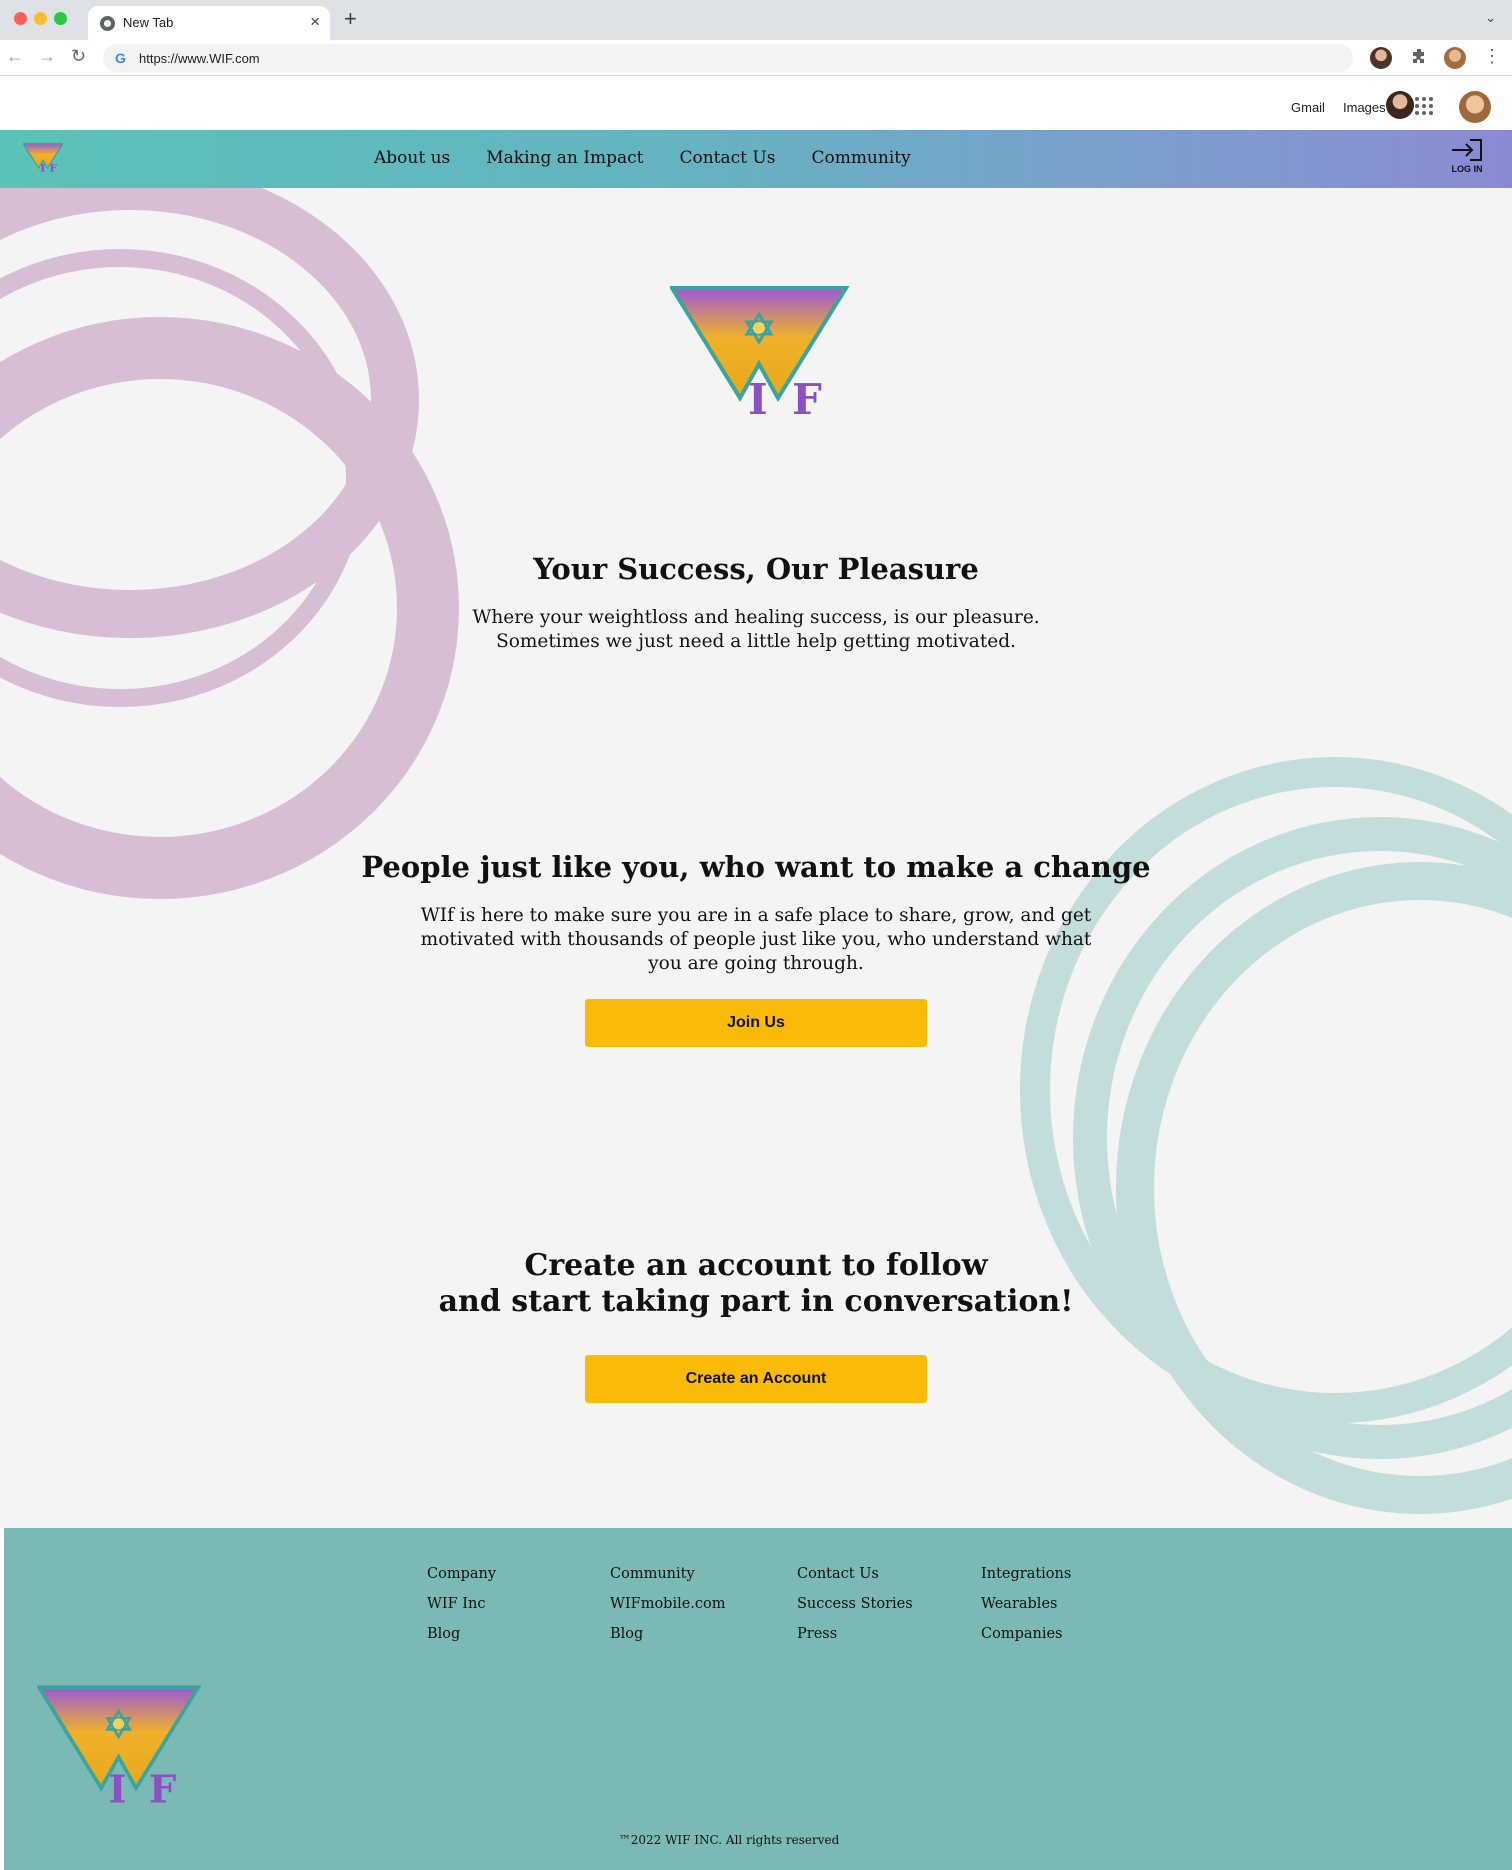  What do you see at coordinates (412, 158) in the screenshot?
I see `nav-about-us: About us` at bounding box center [412, 158].